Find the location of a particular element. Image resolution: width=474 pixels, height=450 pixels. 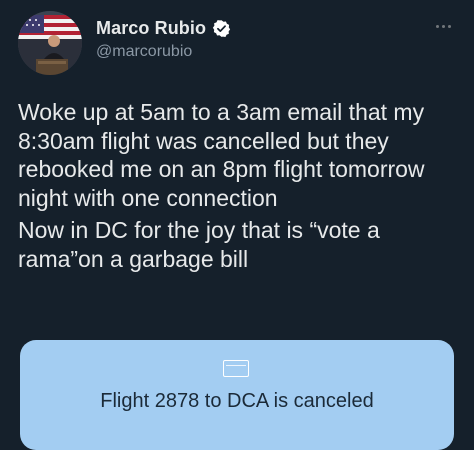

avatar-image is located at coordinates (50, 43).